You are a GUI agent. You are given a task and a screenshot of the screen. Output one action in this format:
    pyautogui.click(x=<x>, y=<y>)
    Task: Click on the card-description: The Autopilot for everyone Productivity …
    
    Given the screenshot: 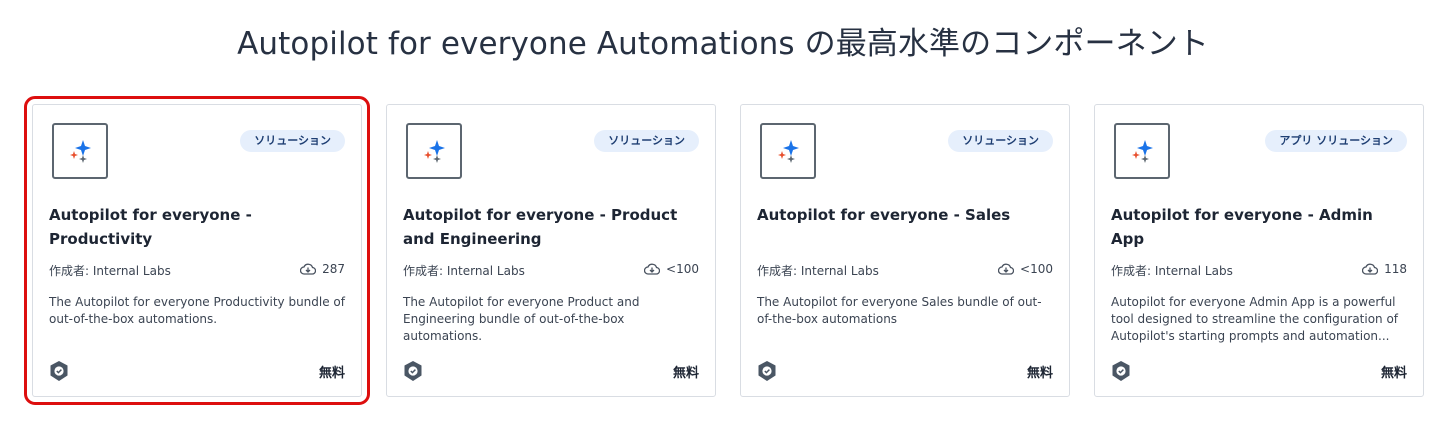 What is the action you would take?
    pyautogui.click(x=197, y=310)
    